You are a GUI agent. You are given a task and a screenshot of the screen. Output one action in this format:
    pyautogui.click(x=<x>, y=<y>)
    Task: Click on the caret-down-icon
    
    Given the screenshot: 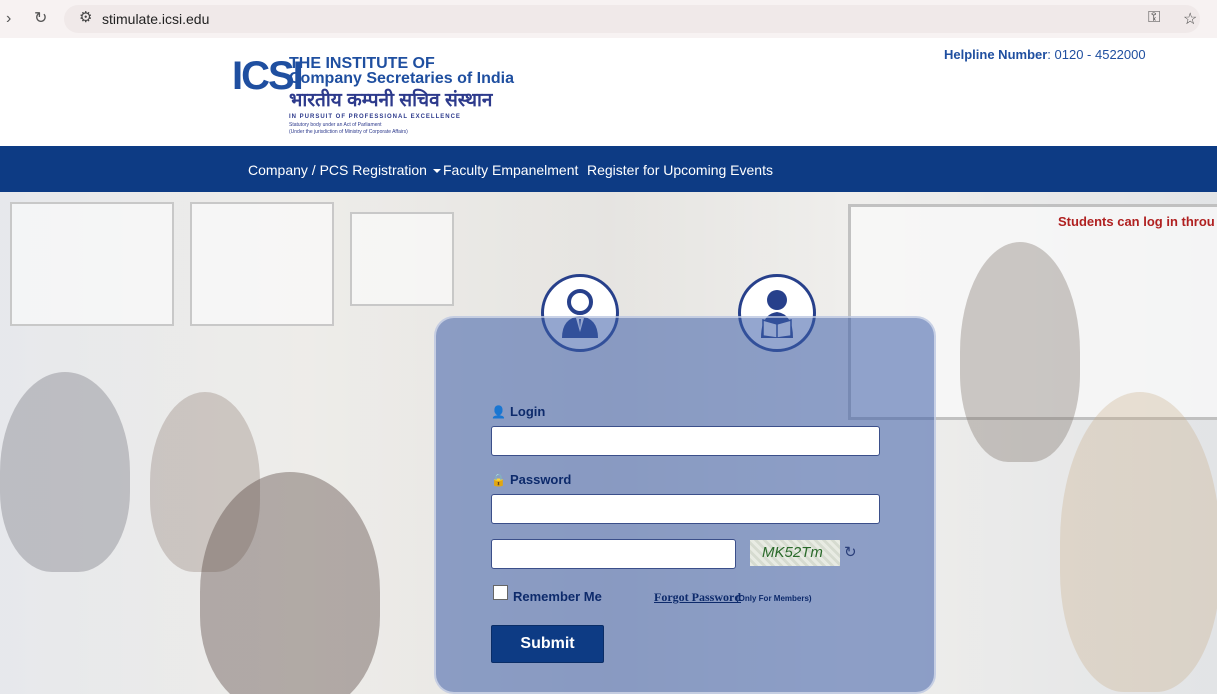 What is the action you would take?
    pyautogui.click(x=436, y=171)
    